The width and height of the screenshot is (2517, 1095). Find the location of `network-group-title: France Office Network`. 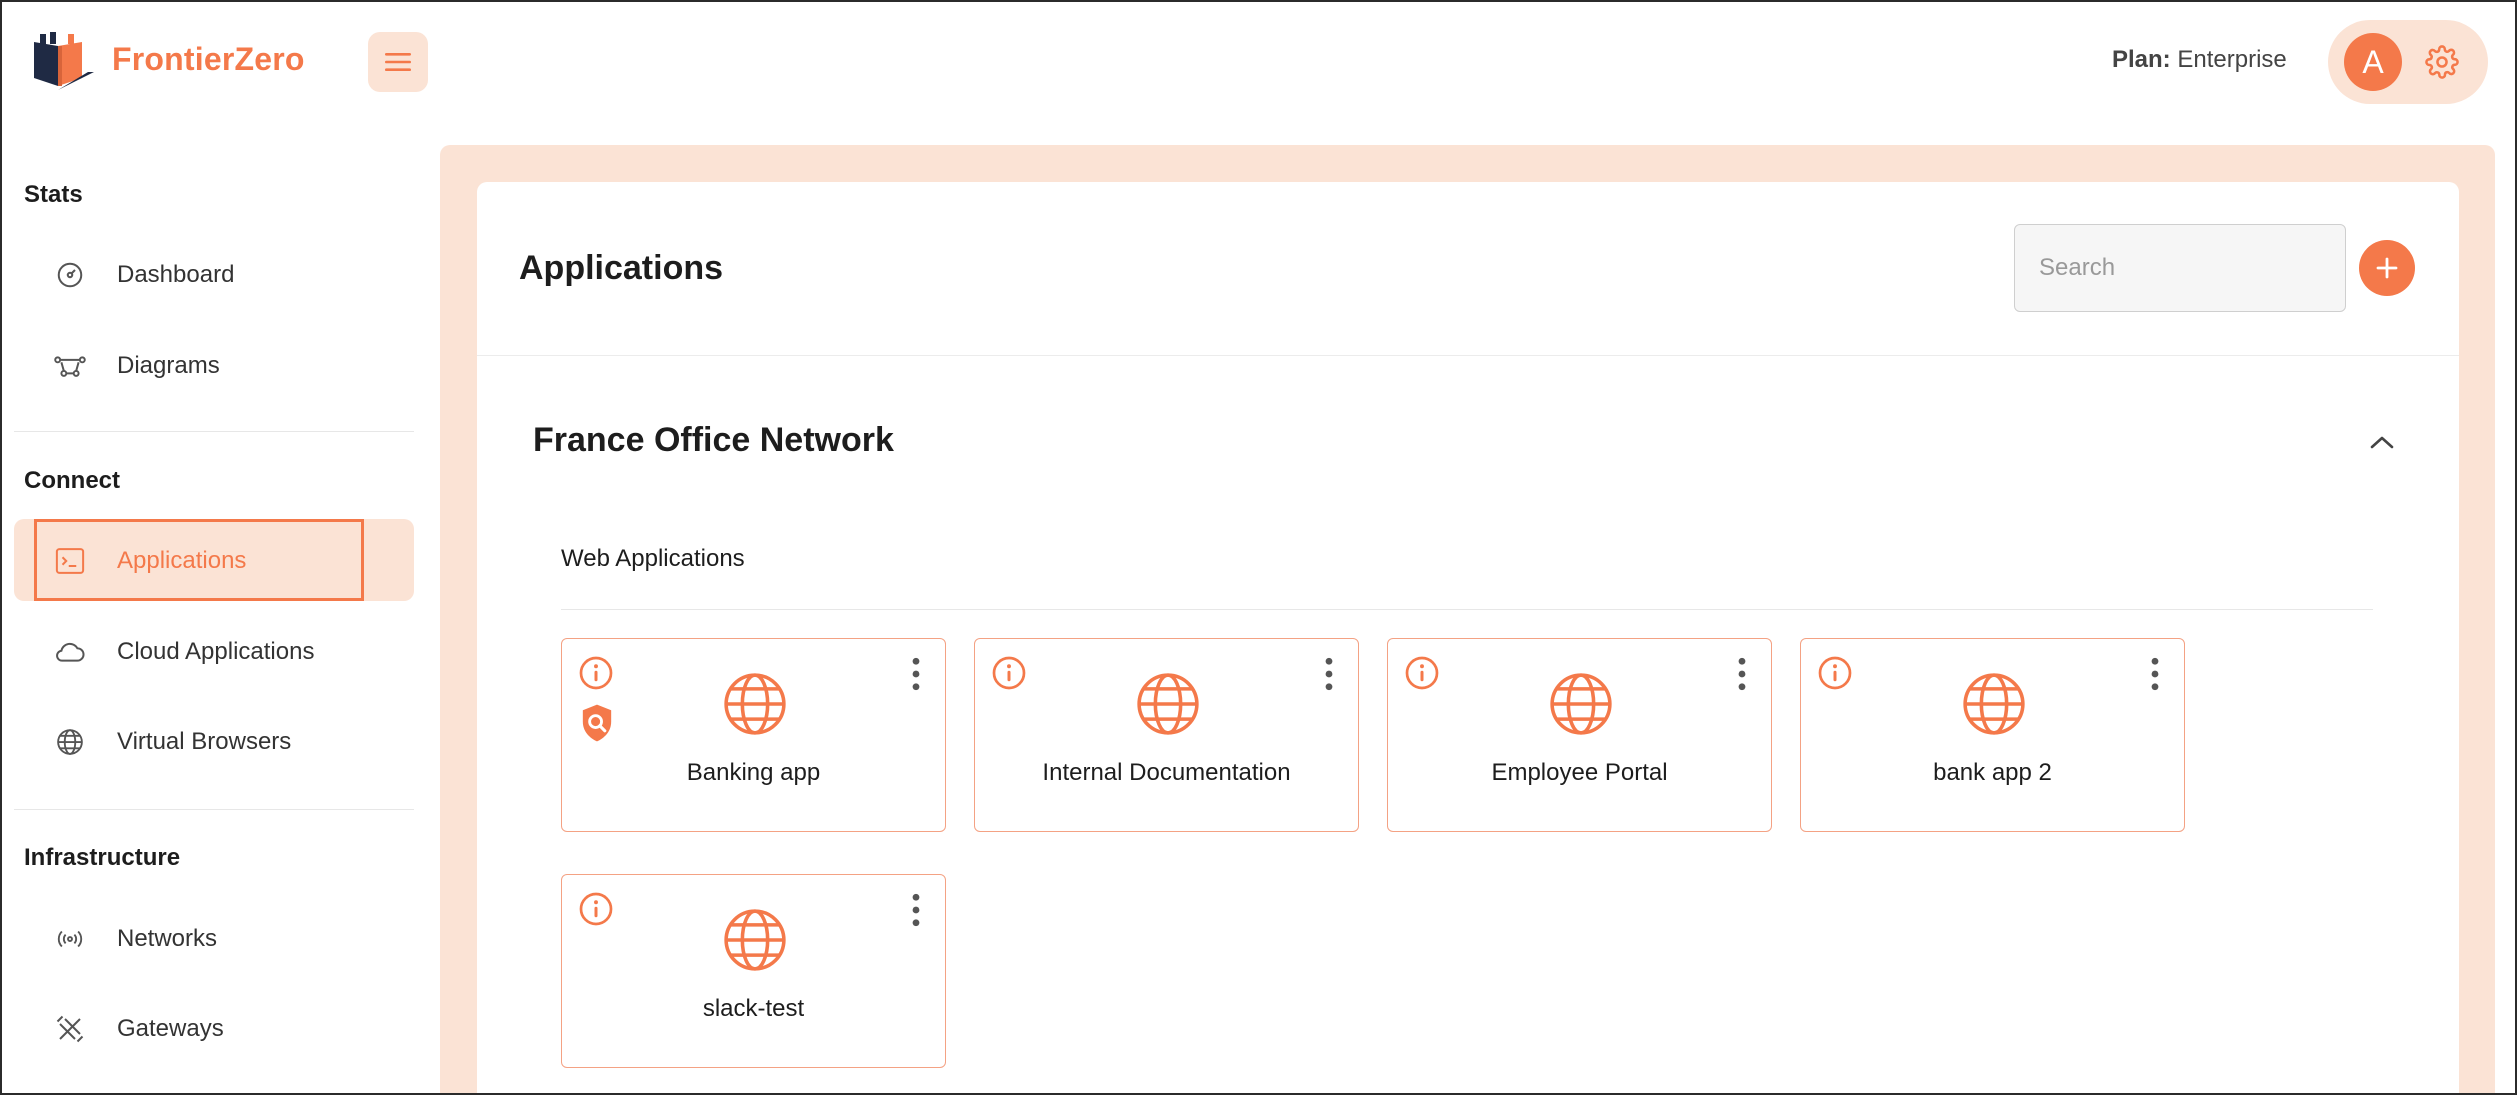

network-group-title: France Office Network is located at coordinates (713, 440).